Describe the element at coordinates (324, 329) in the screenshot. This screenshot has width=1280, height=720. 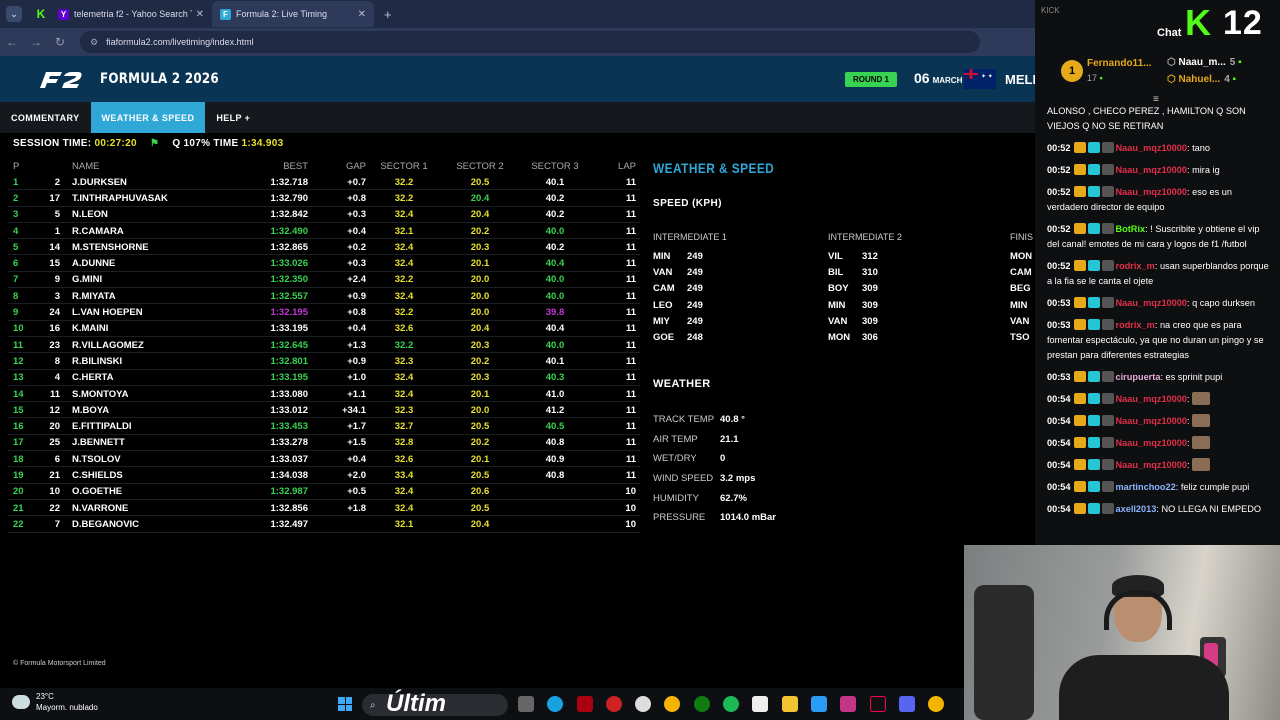
I see `table-row: 10 16 K.MAINI 1:33.195 +0.4 32.6 20.4 40.4 11` at that location.